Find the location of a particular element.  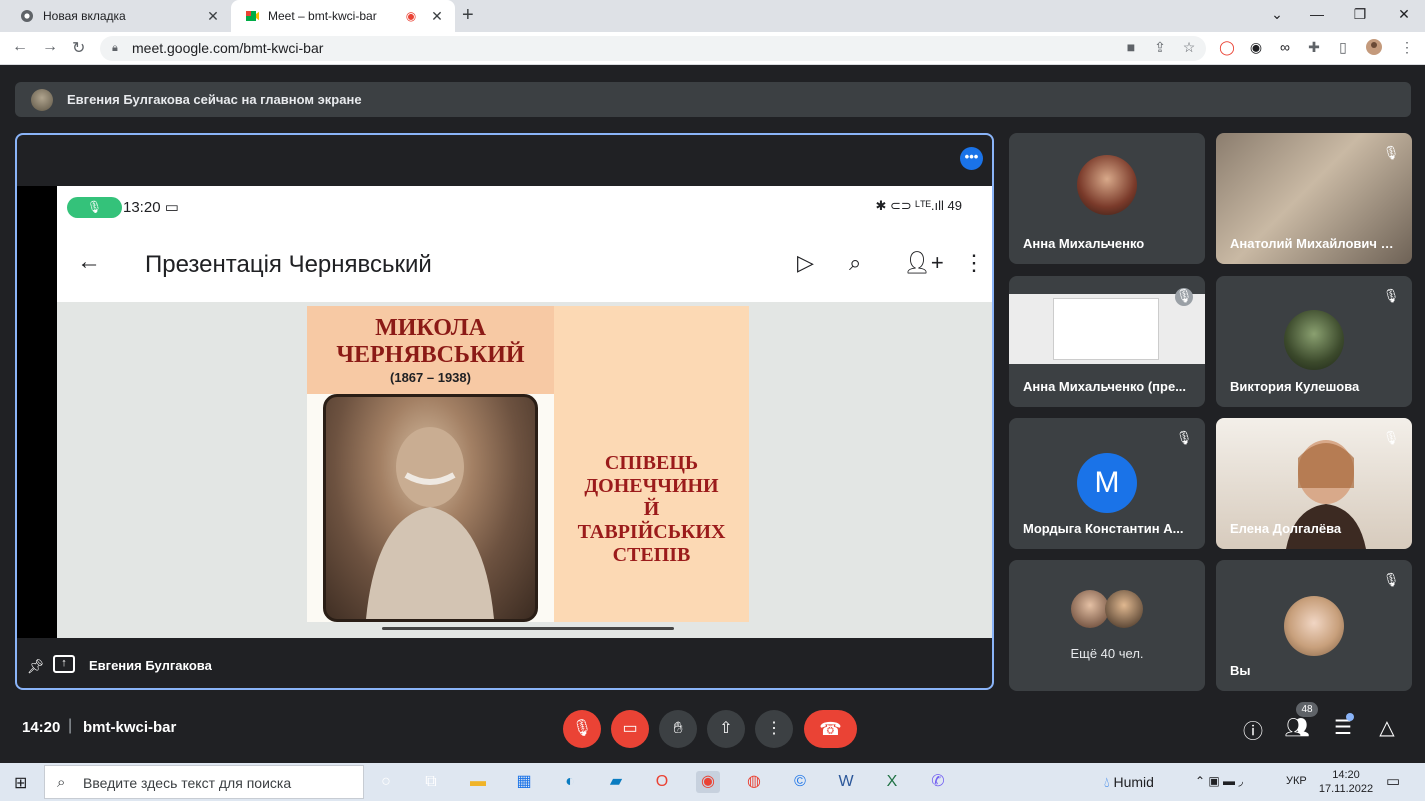

taskbar-clock: 14:20 17.11.2022 is located at coordinates (1346, 782).